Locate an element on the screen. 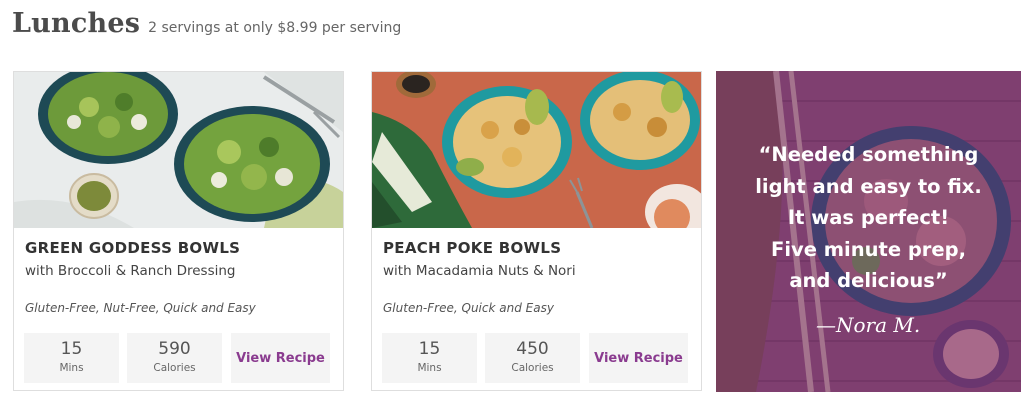  recipe-subtitle: with Broccoli & Ranch Dressing is located at coordinates (130, 271).